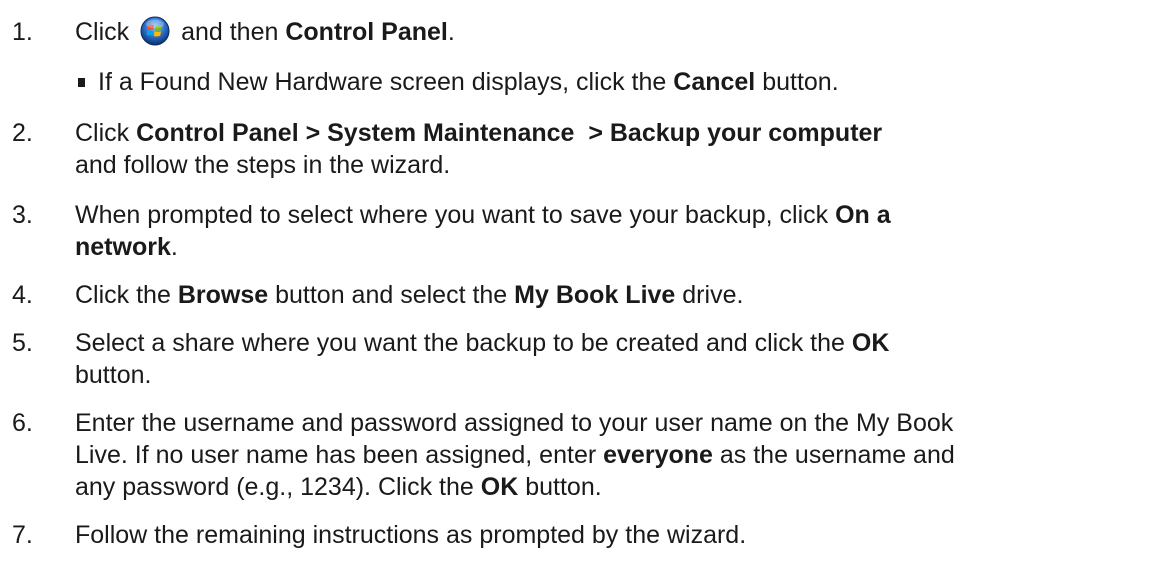 The width and height of the screenshot is (1163, 565). I want to click on step-text: Click and then Control Panel., so click(265, 31).